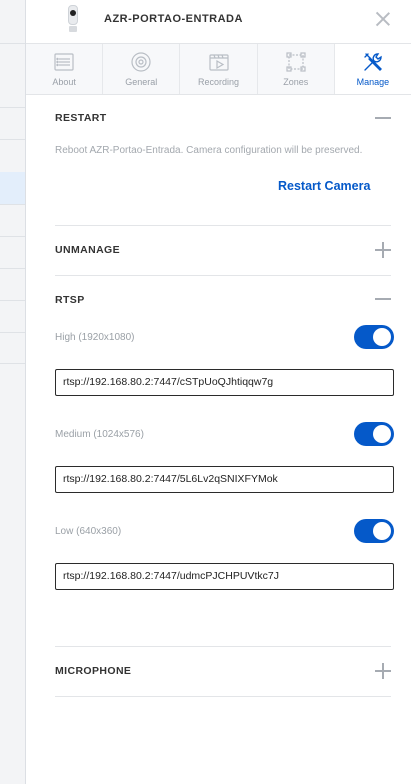 The height and width of the screenshot is (784, 411). Describe the element at coordinates (93, 671) in the screenshot. I see `microphone-heading: MICROPHONE` at that location.